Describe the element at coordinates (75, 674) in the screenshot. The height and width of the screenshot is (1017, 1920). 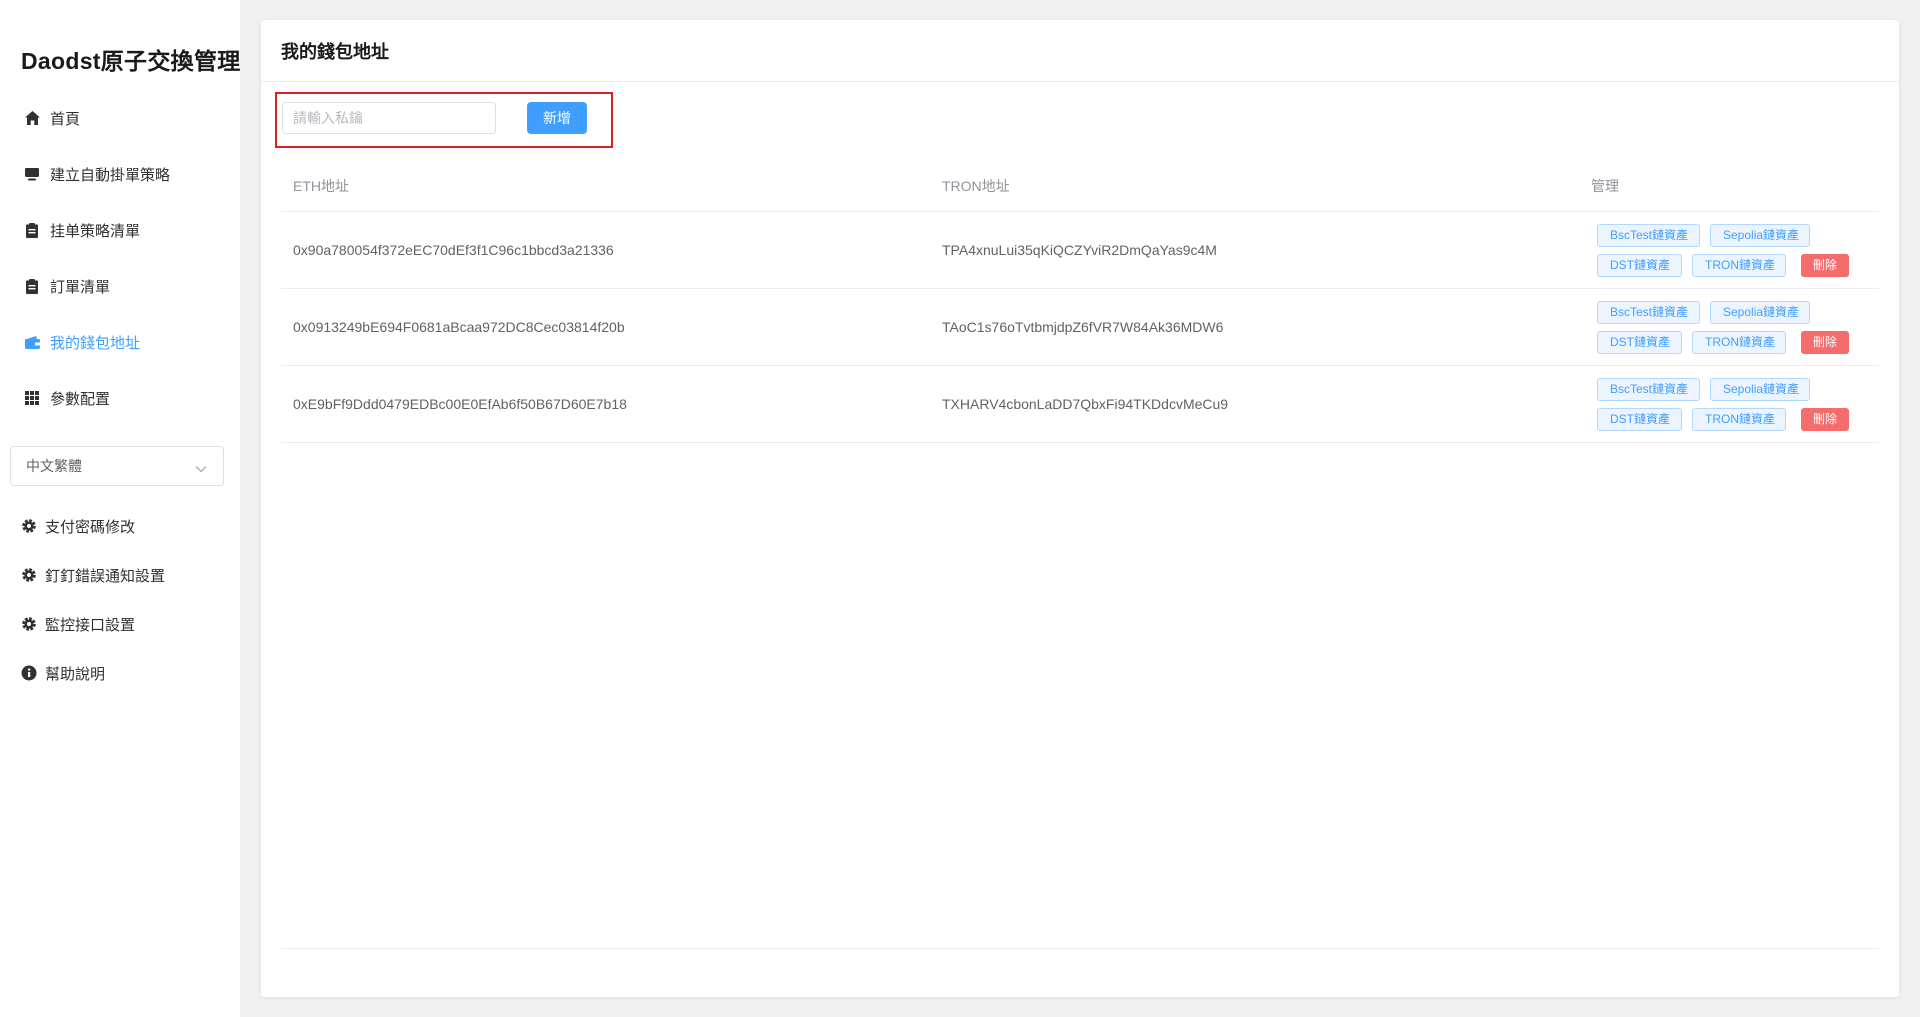
I see `nav-label: 幫助說明` at that location.